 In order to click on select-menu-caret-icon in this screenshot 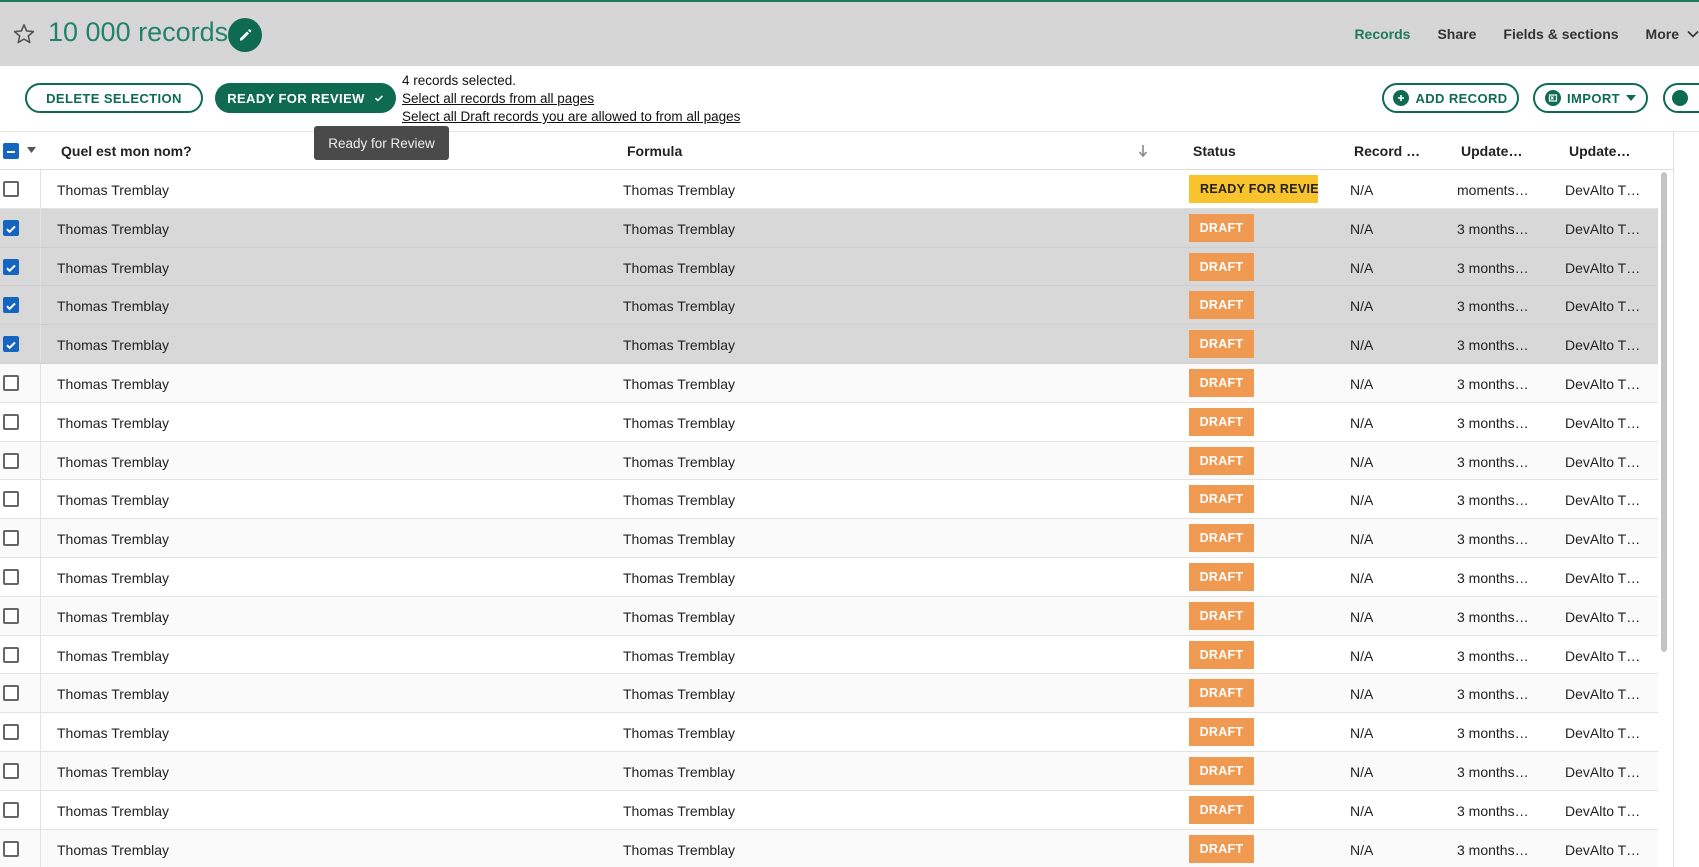, I will do `click(31, 150)`.